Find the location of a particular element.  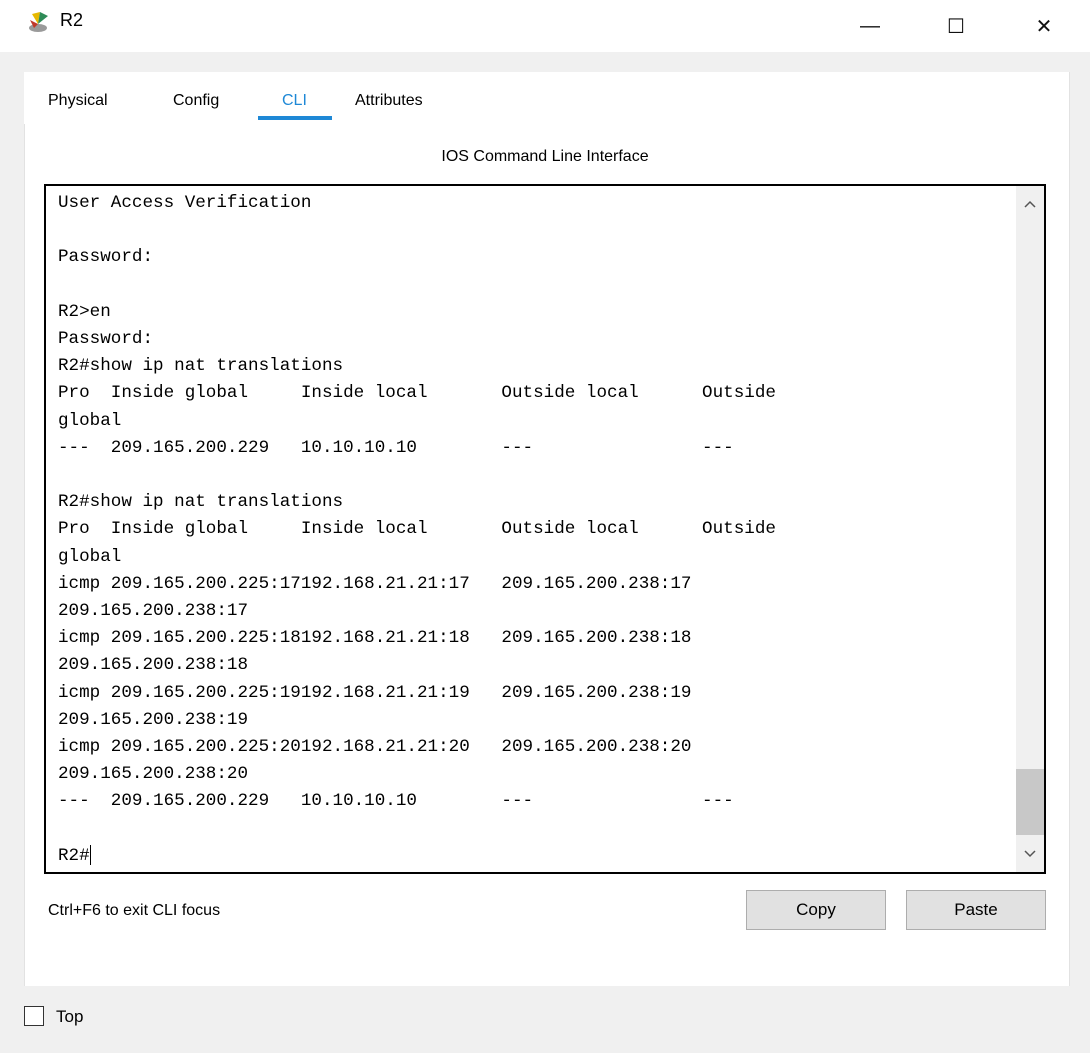

tab-attributes: Attributes is located at coordinates (389, 101).